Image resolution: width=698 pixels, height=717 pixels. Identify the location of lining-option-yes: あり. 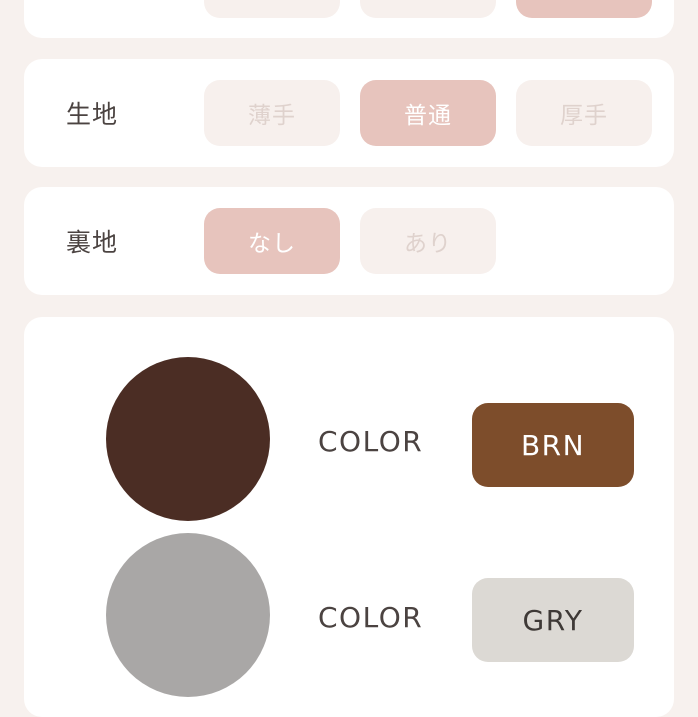
(428, 241).